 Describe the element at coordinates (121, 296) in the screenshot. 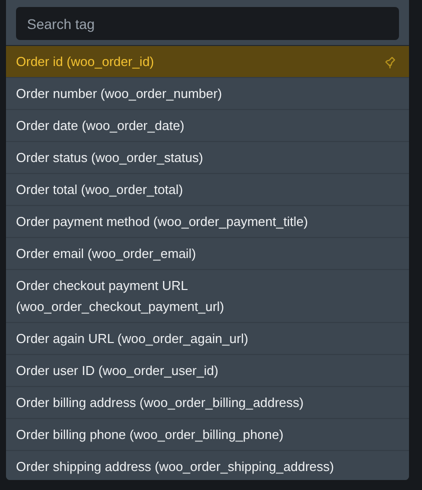

I see `tag-label: Order checkout payment URL (woo_order_checkout_payment_url)` at that location.